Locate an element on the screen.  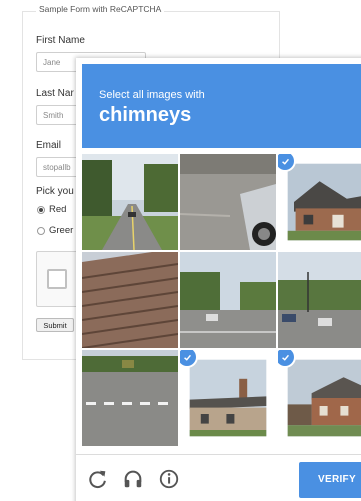
first-name-label: First Name is located at coordinates (60, 40).